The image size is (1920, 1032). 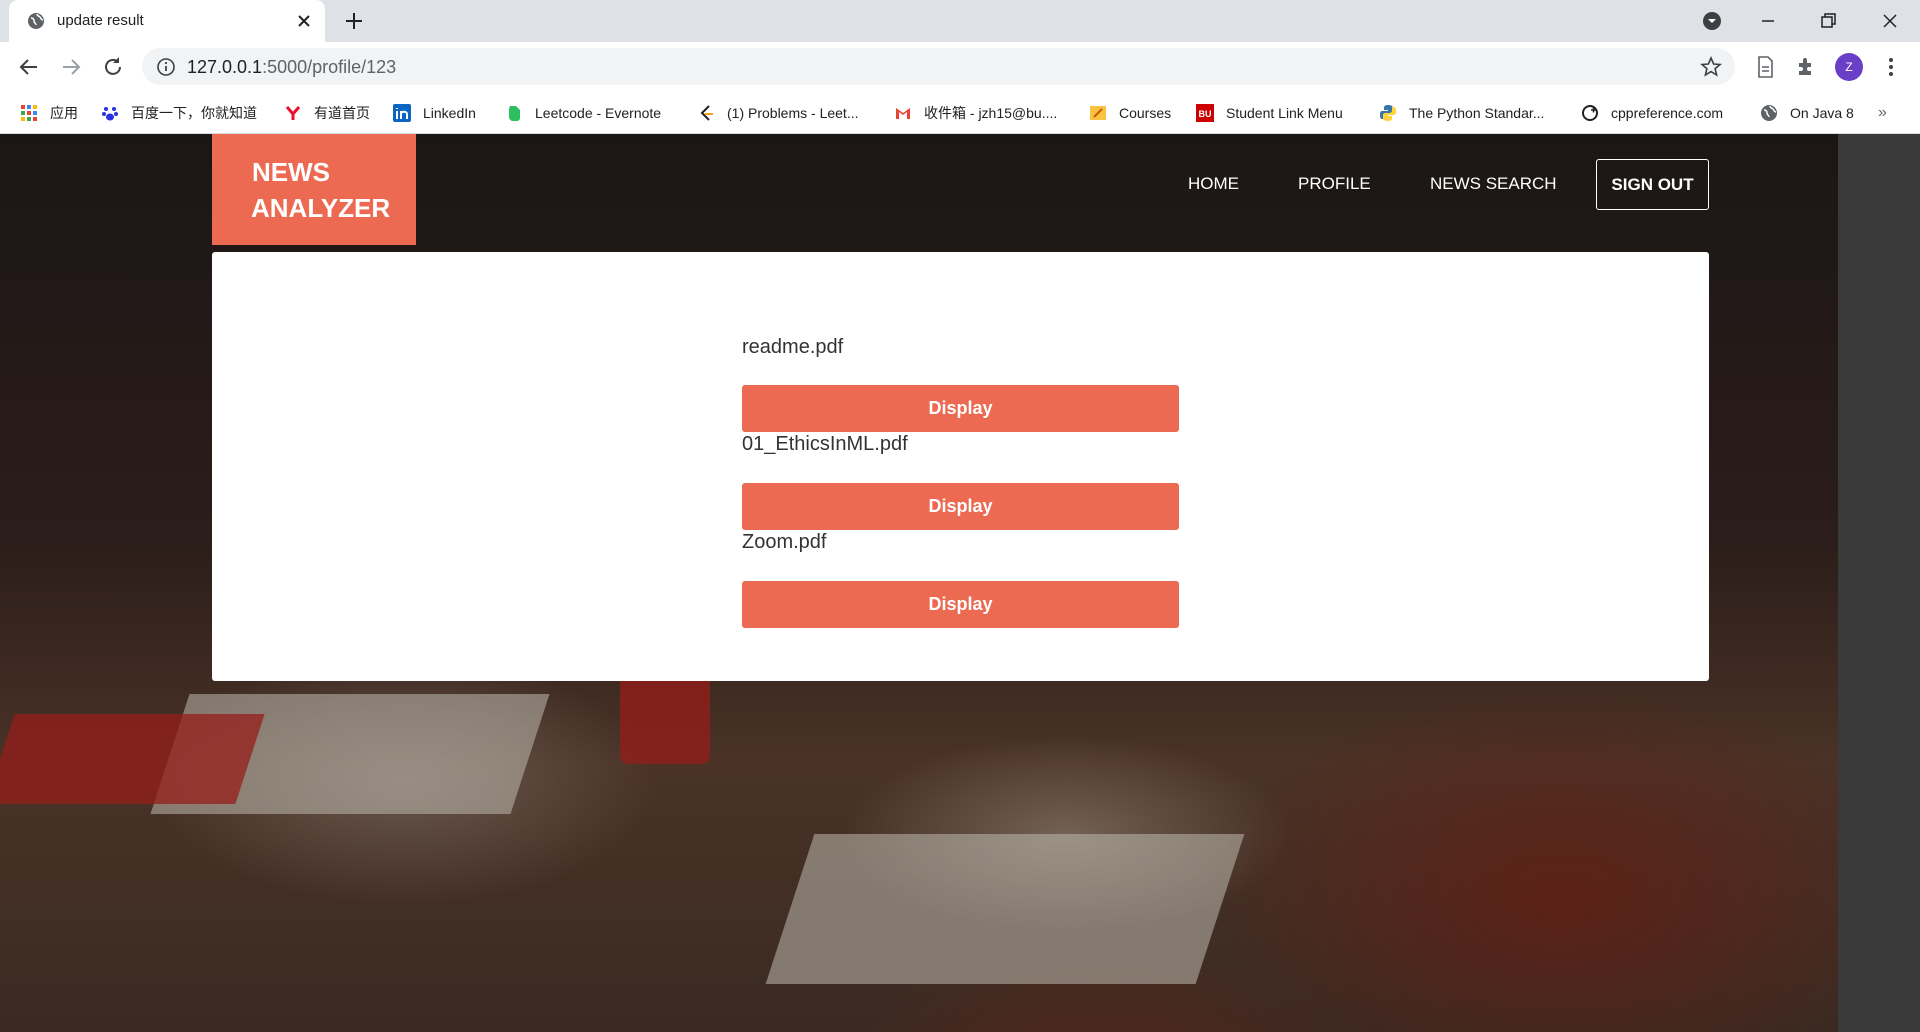 I want to click on reload-icon, so click(x=113, y=67).